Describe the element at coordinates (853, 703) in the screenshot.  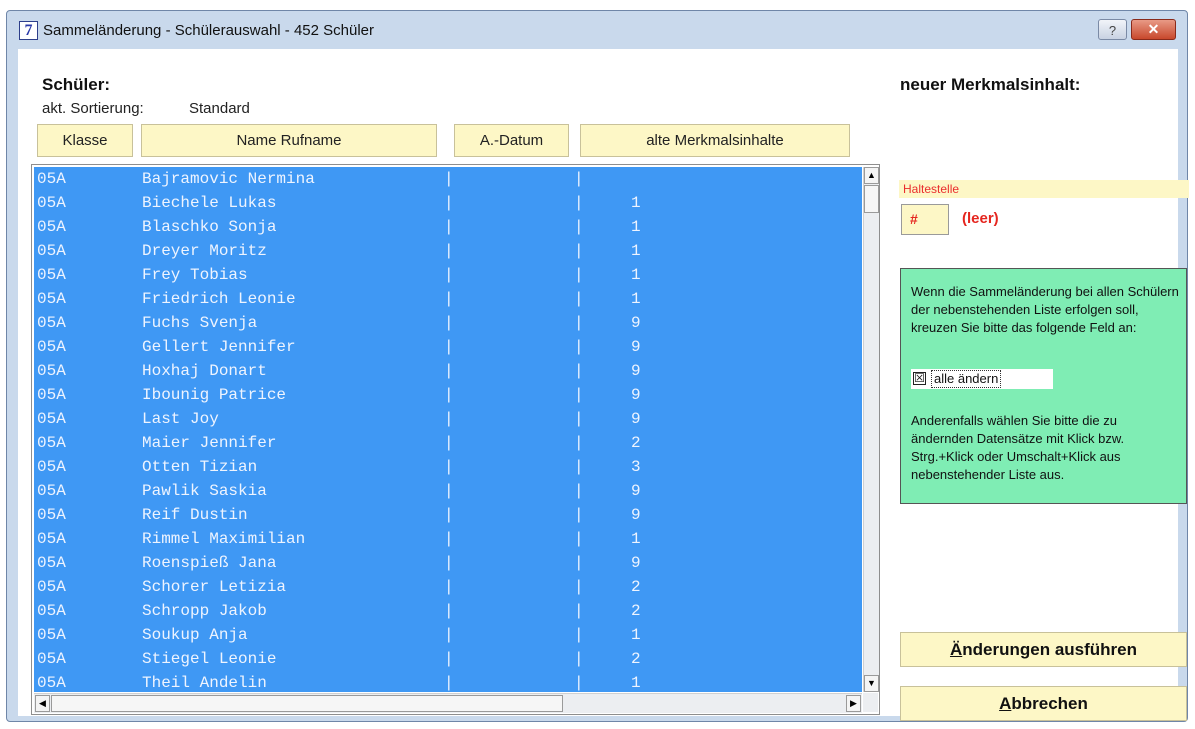
I see `scroll-right-icon: ▶` at that location.